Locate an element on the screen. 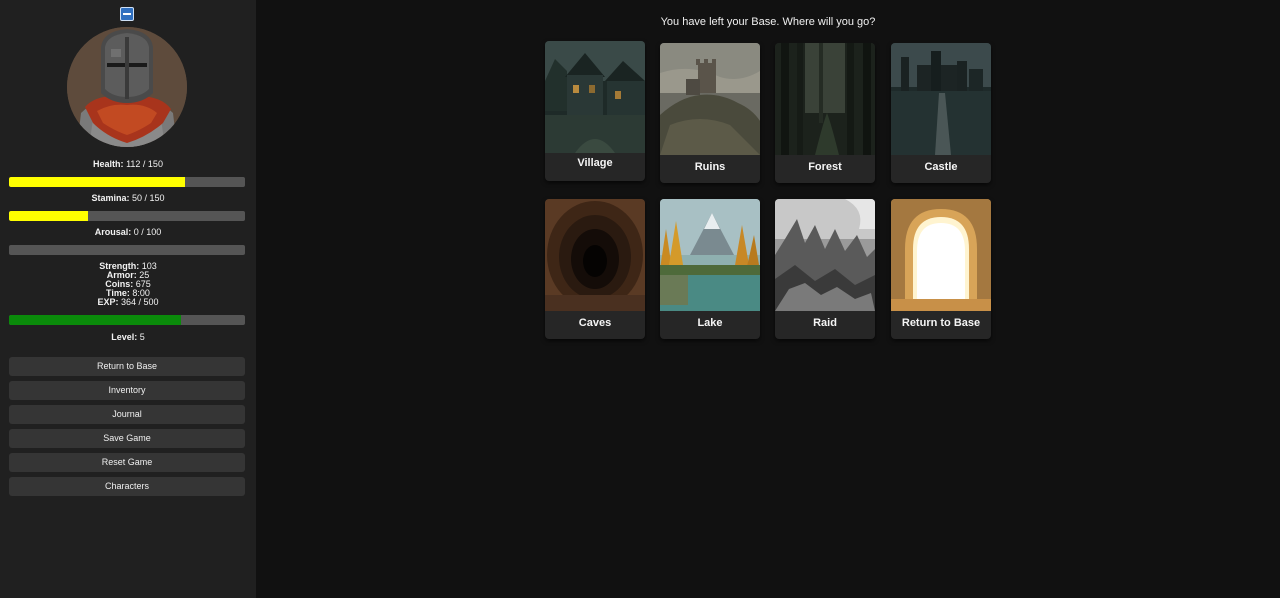 Image resolution: width=1280 pixels, height=598 pixels. location-name: Caves is located at coordinates (595, 323).